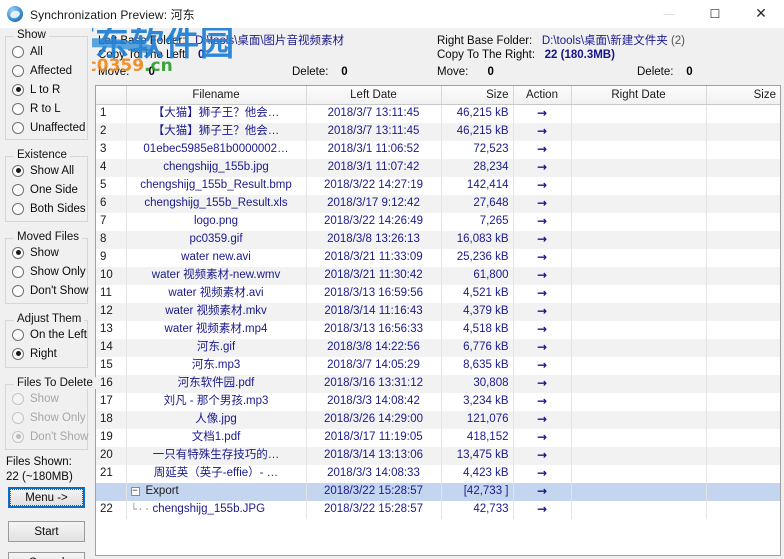  What do you see at coordinates (135, 491) in the screenshot?
I see `tree-collapse-icon: −` at bounding box center [135, 491].